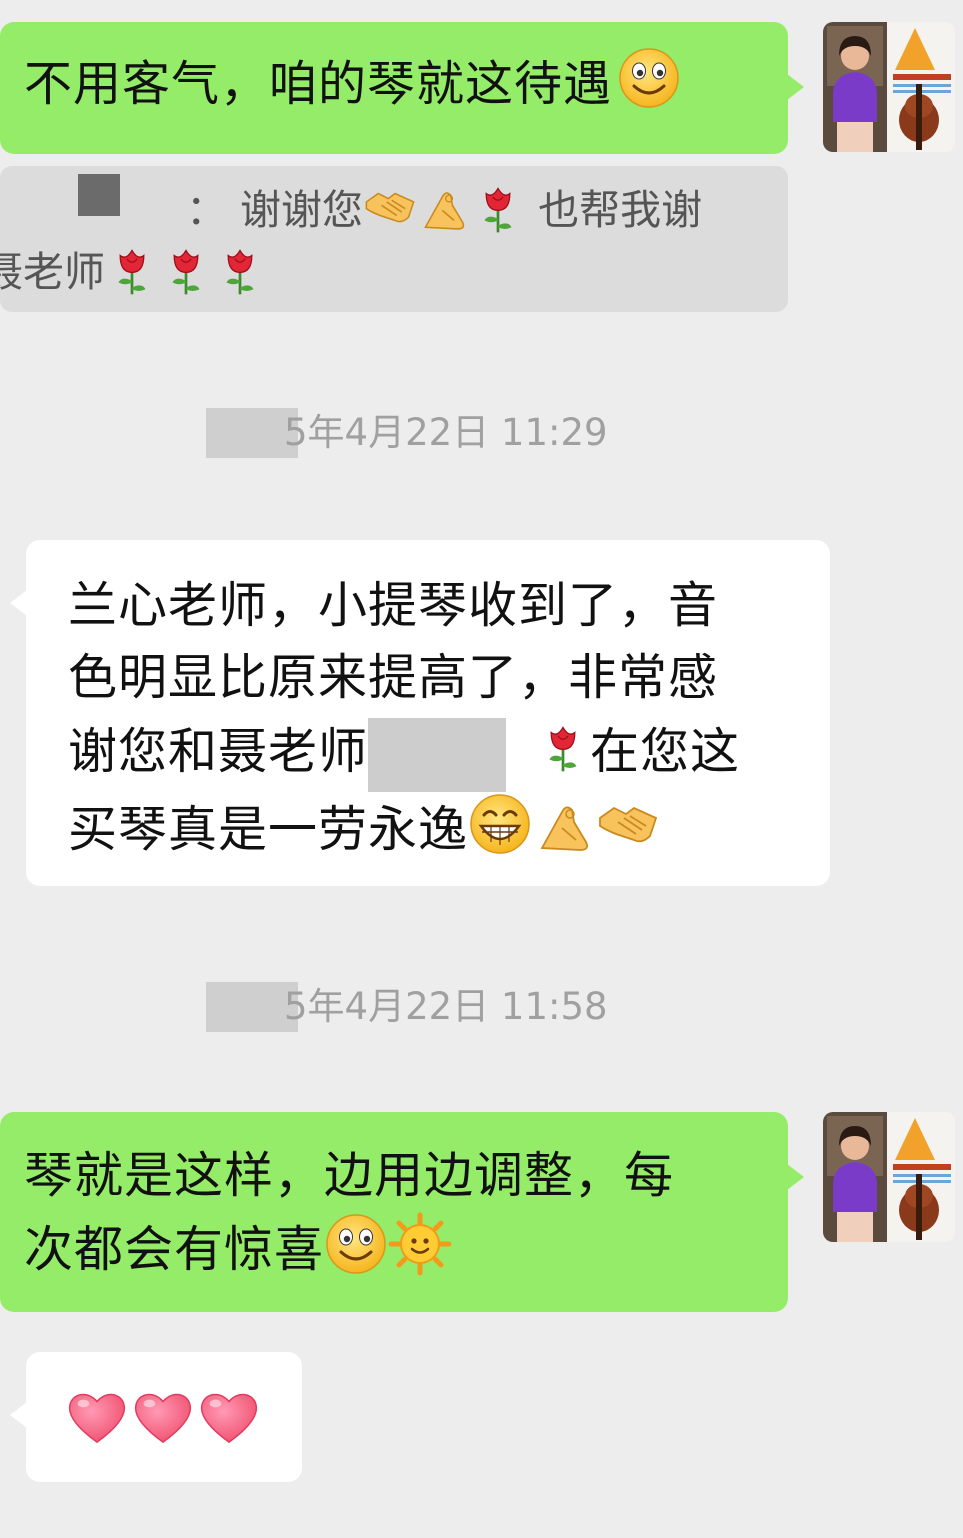  Describe the element at coordinates (349, 1175) in the screenshot. I see `message-text-line: 琴就是这样，边用边调整，每` at that location.